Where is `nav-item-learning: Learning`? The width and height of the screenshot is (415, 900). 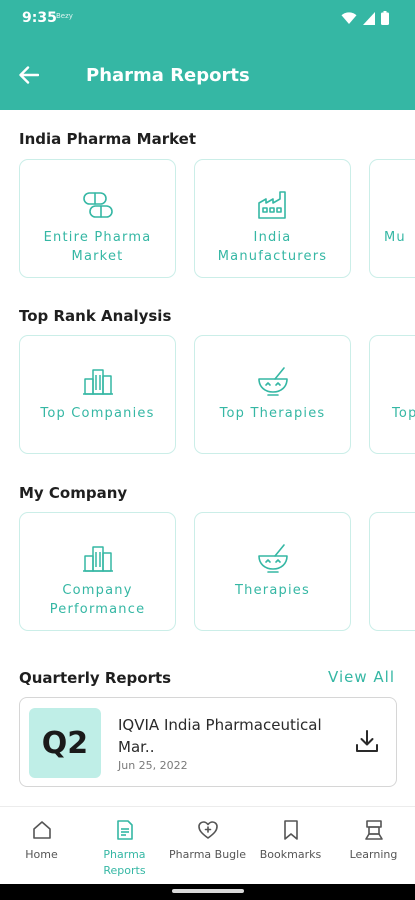
nav-item-learning: Learning is located at coordinates (373, 846).